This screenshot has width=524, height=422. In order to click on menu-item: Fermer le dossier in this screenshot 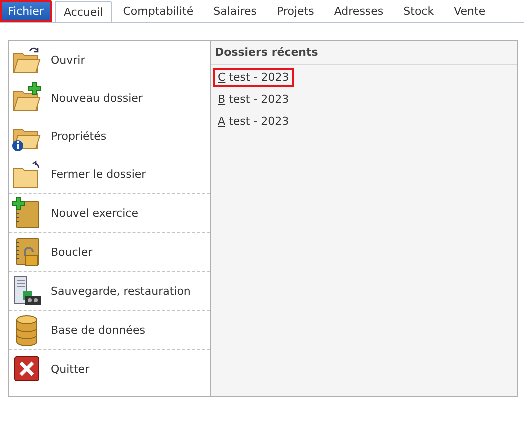, I will do `click(98, 174)`.